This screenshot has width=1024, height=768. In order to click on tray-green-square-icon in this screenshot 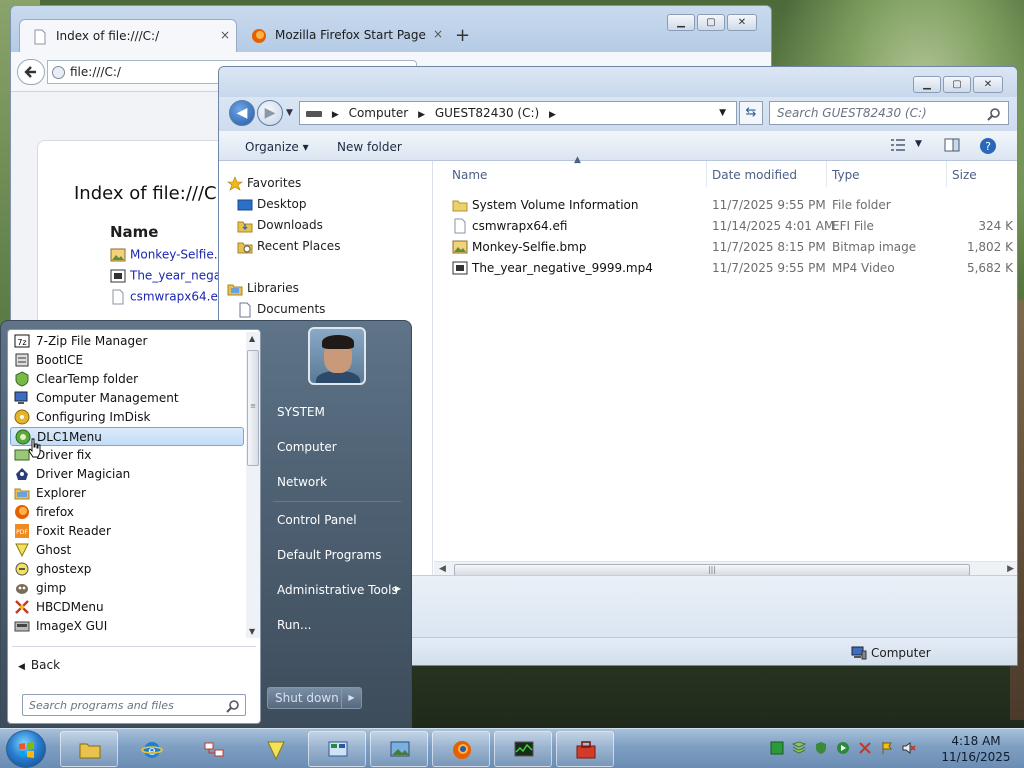, I will do `click(777, 748)`.